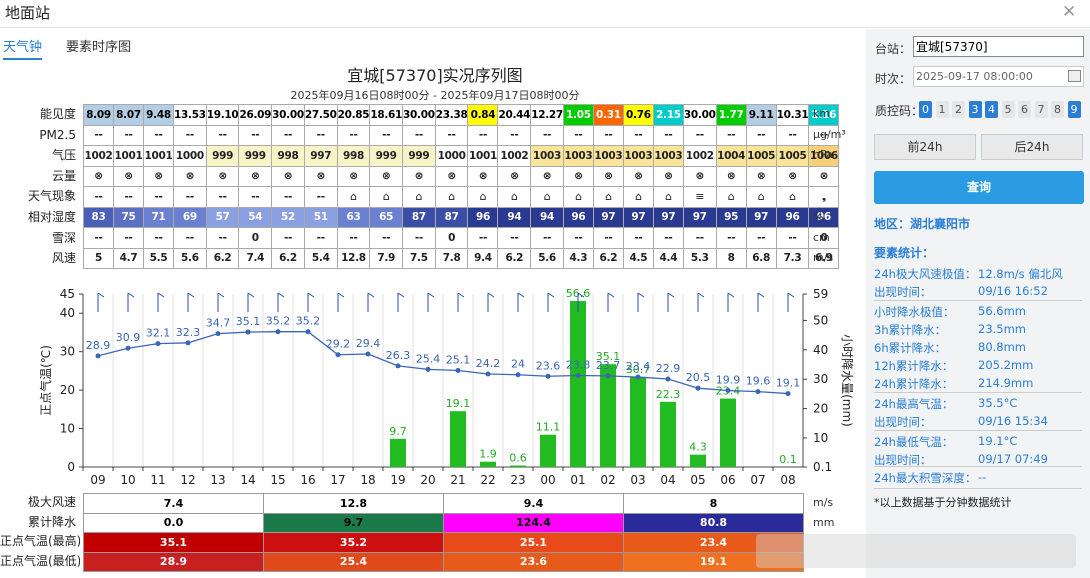 The width and height of the screenshot is (1090, 578). I want to click on station-input, so click(998, 46).